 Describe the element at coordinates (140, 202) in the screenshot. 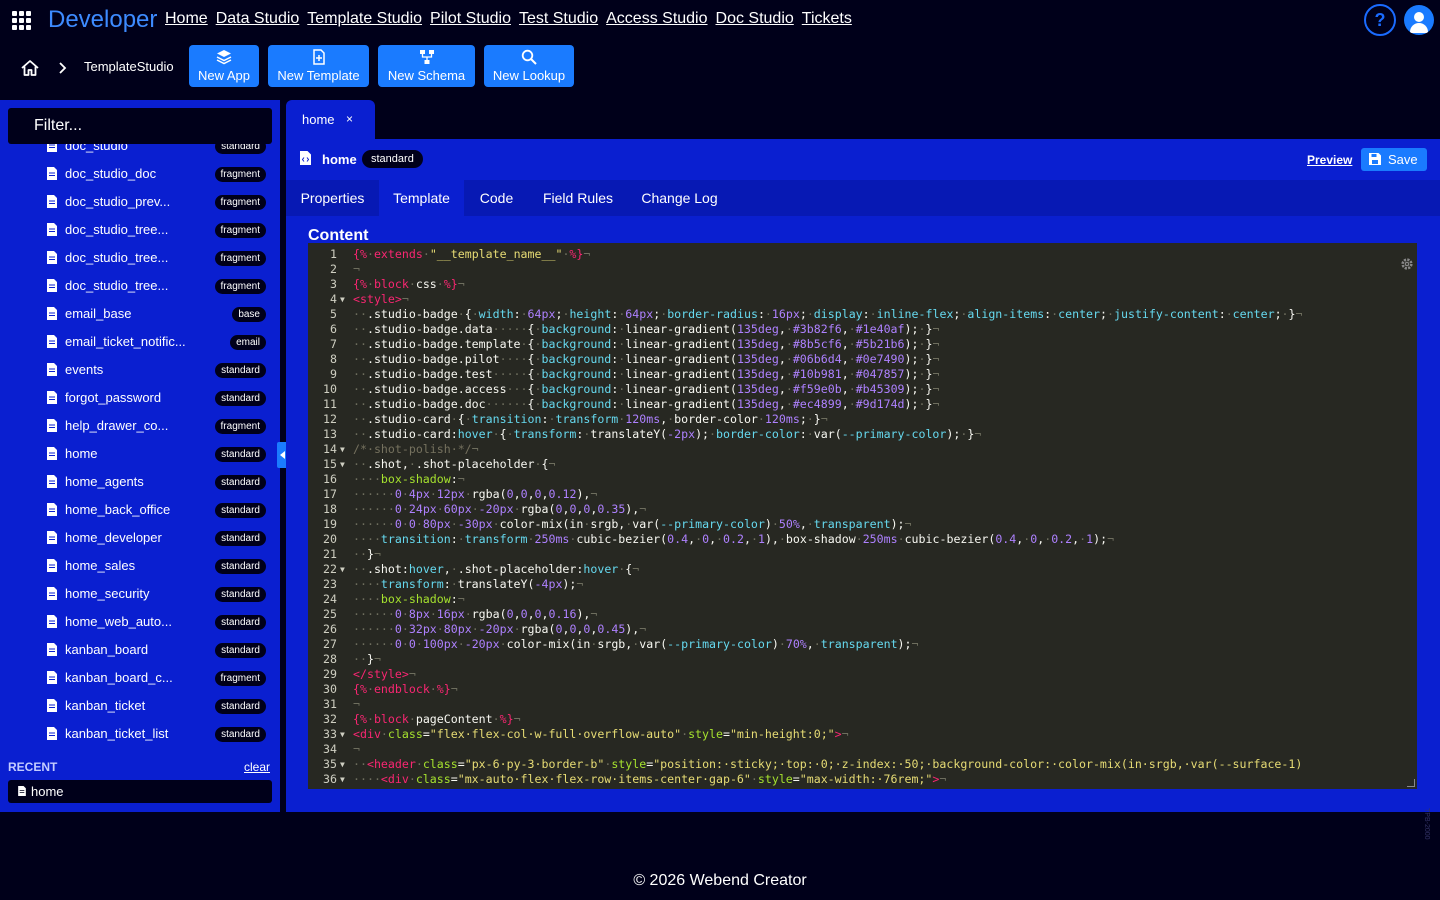

I see `sidebar-item: doc_studio_prev... fragment` at that location.